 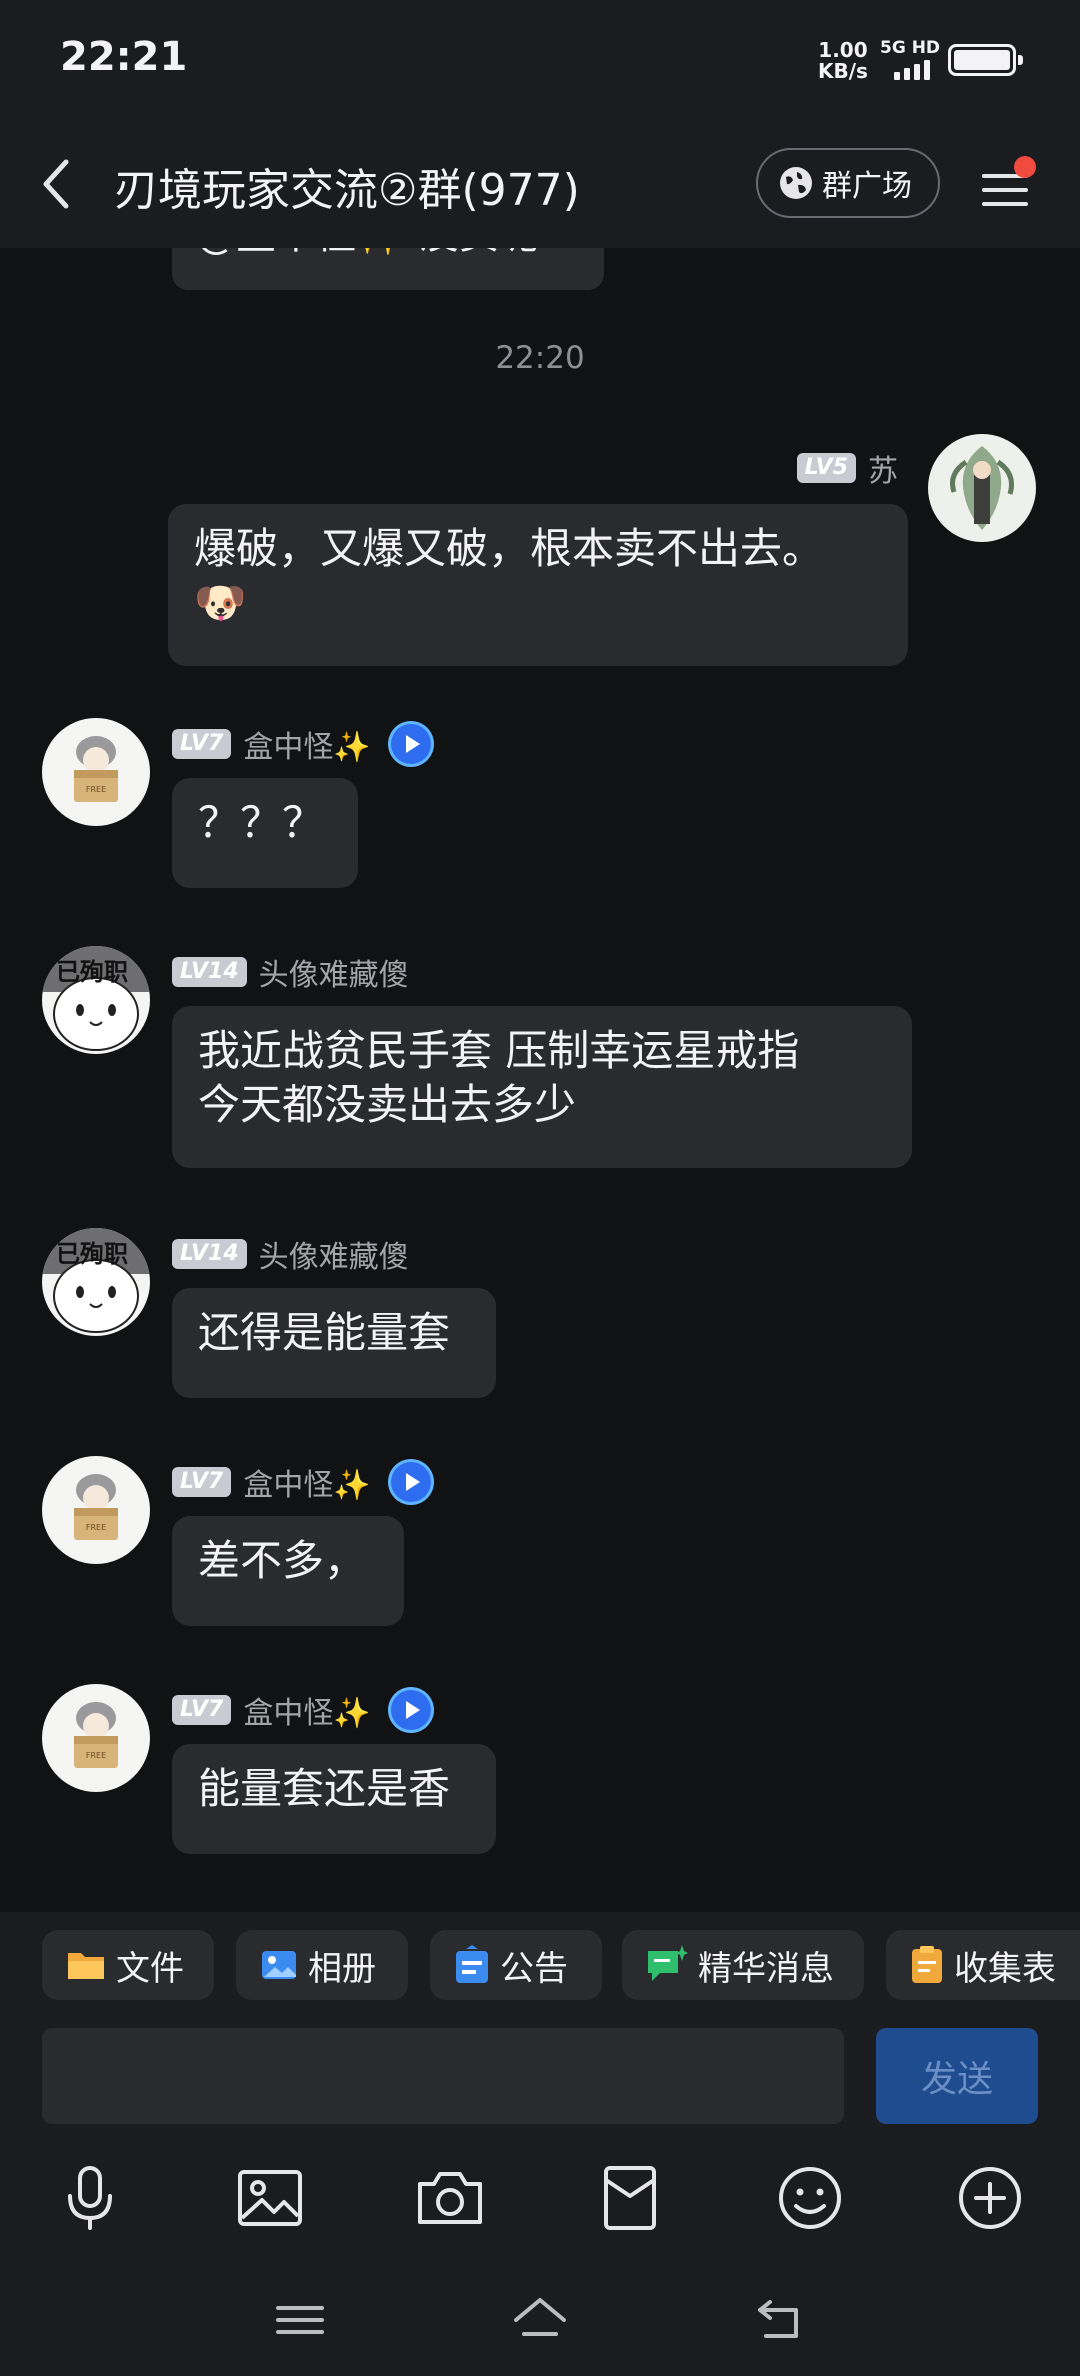 I want to click on chip-announcement-label: 公告, so click(x=534, y=1968).